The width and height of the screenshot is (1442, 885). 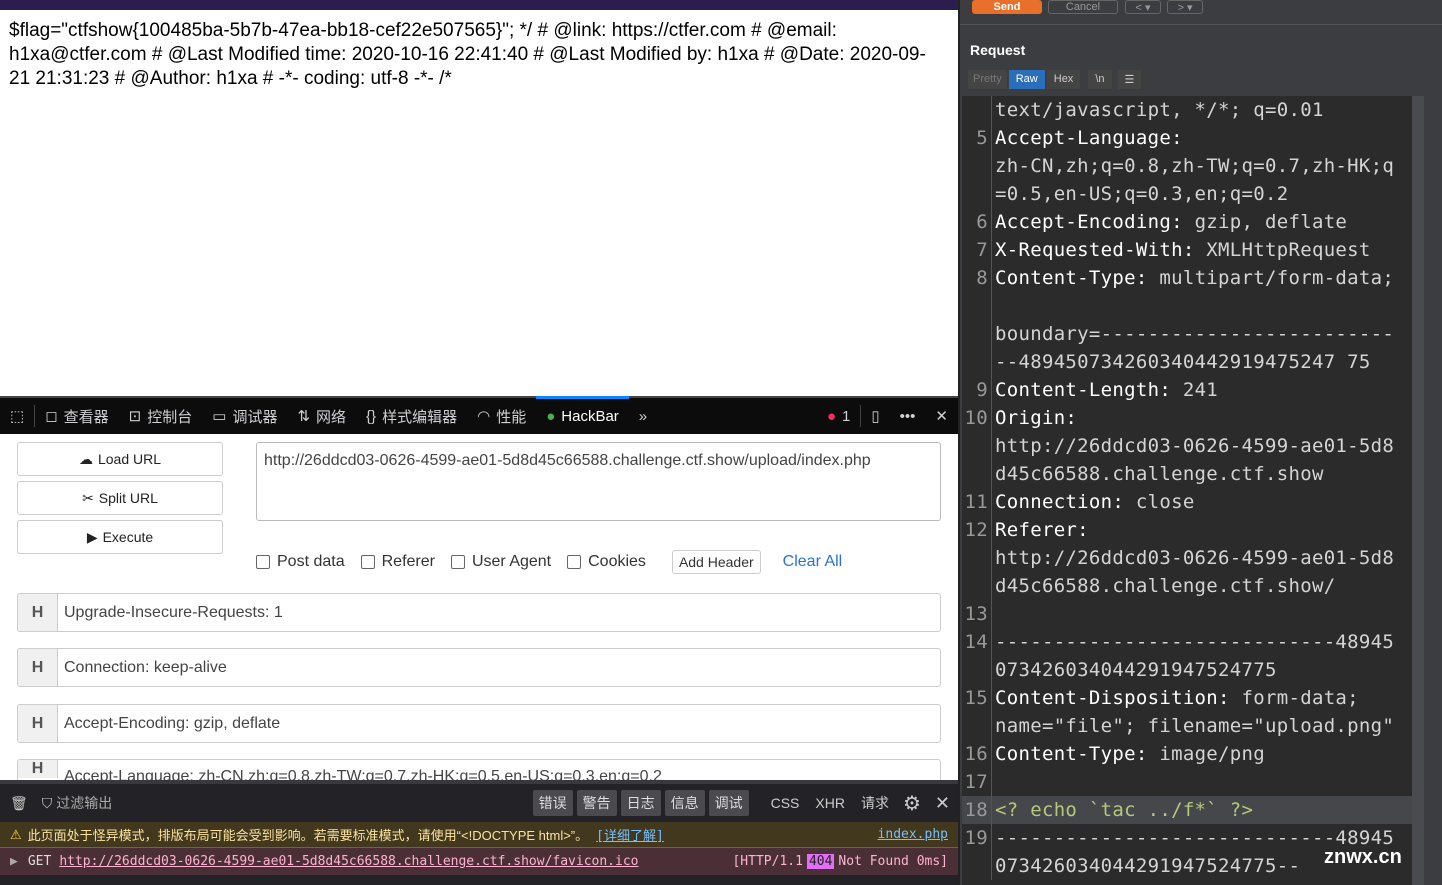 I want to click on filter-logs: 日志, so click(x=640, y=803).